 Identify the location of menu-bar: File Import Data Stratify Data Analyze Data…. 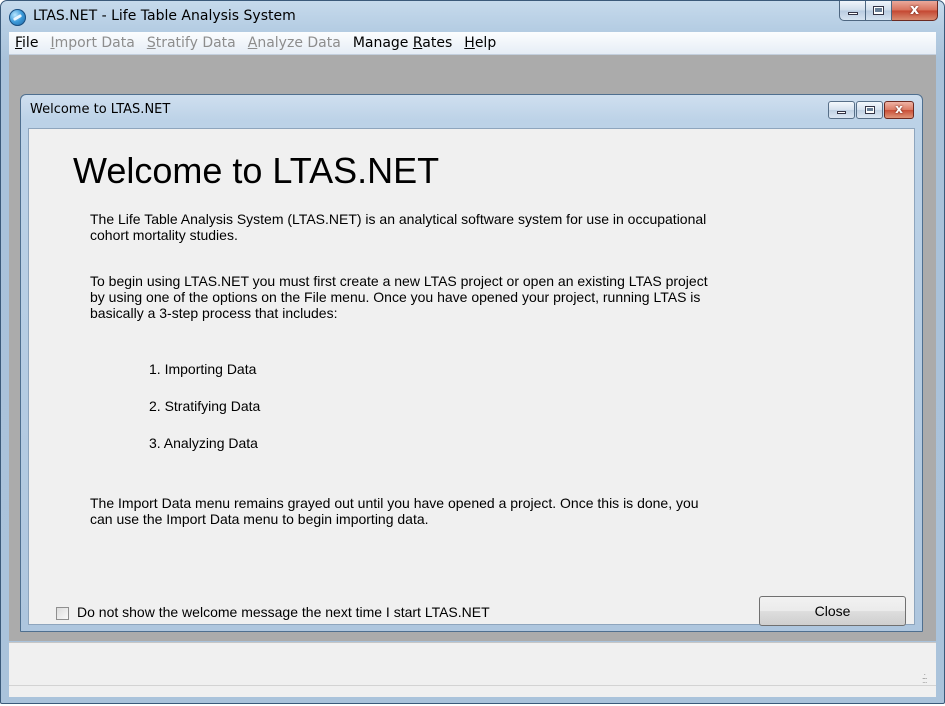
(472, 43).